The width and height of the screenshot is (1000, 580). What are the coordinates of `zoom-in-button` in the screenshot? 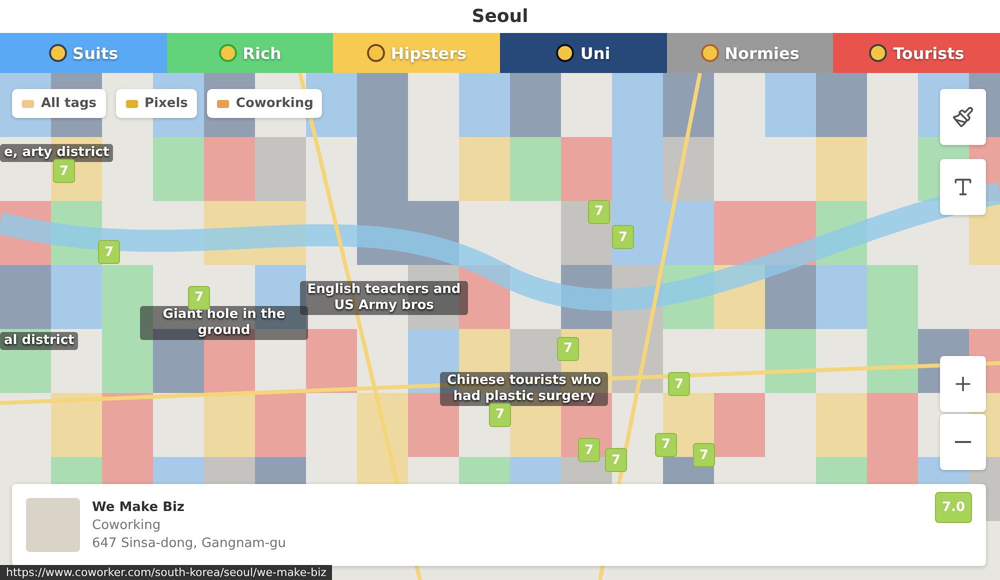 It's located at (963, 384).